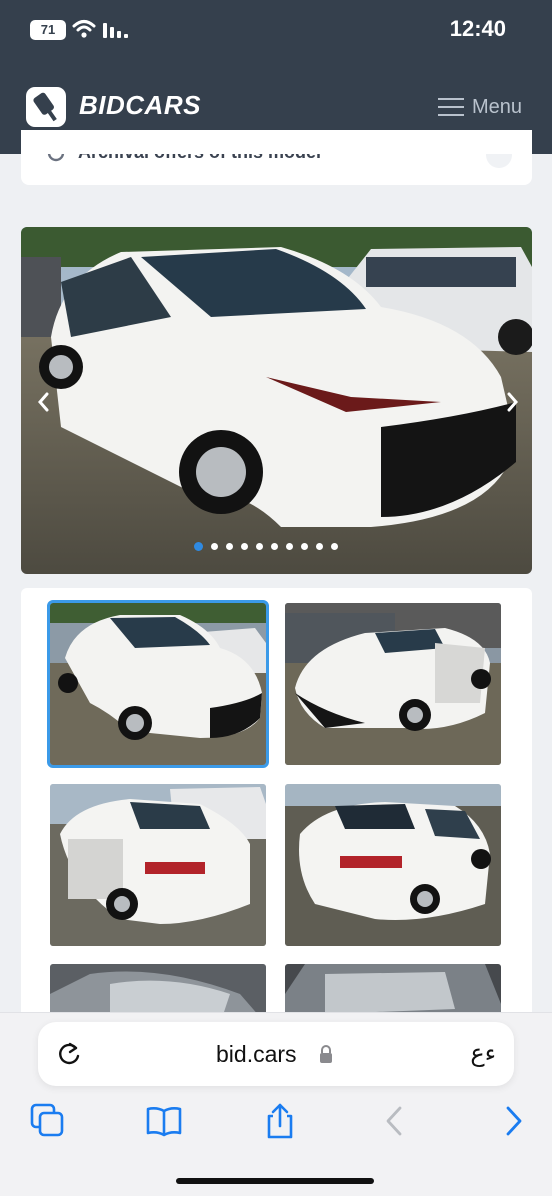  I want to click on menu-label: Menu, so click(496, 106).